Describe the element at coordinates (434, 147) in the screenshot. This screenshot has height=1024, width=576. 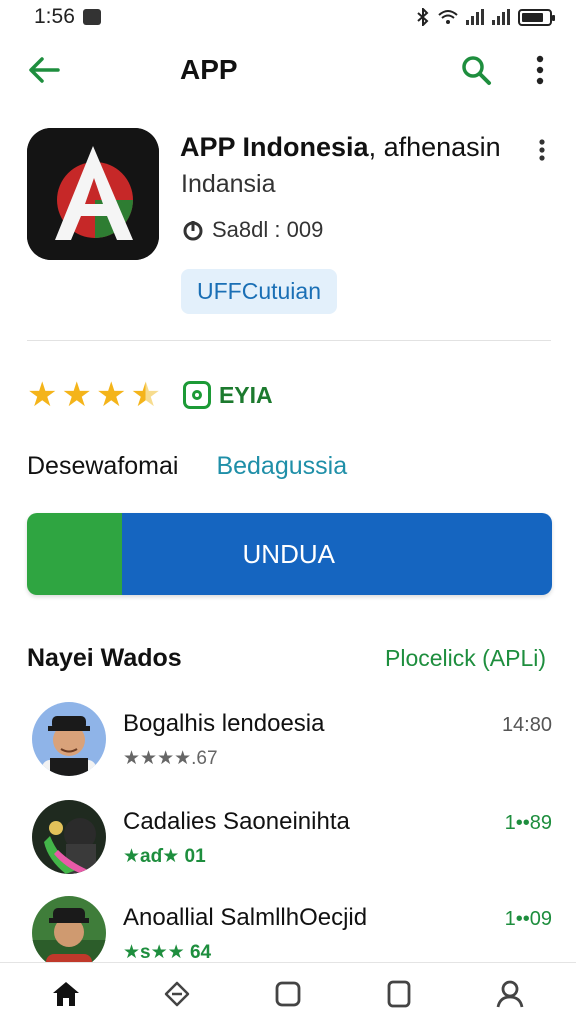
I see `app-name-rest: , afhenasin` at that location.